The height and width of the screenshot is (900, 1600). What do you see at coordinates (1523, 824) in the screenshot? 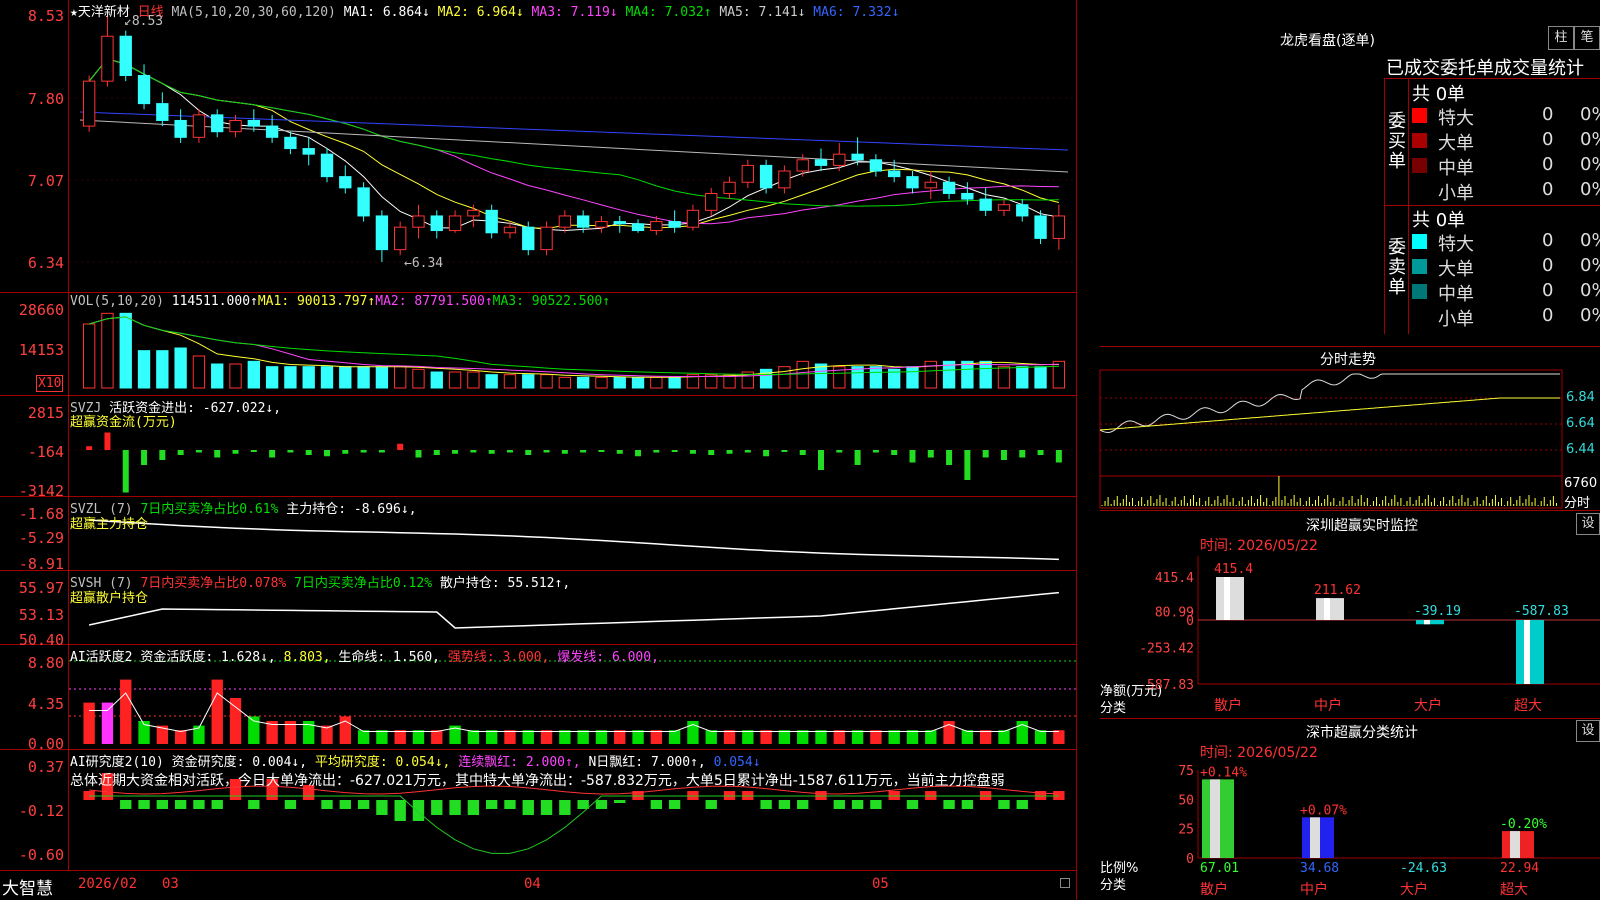
I see `fl-bar-pct: -0.20%` at bounding box center [1523, 824].